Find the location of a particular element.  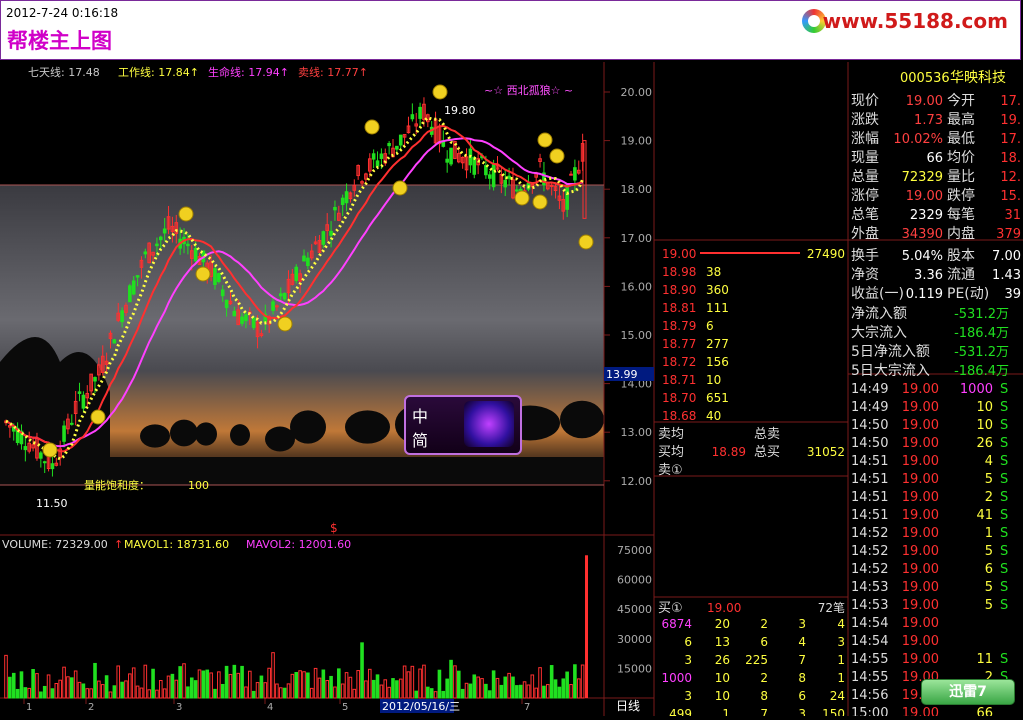

quote2-label: 股本 is located at coordinates (961, 256).